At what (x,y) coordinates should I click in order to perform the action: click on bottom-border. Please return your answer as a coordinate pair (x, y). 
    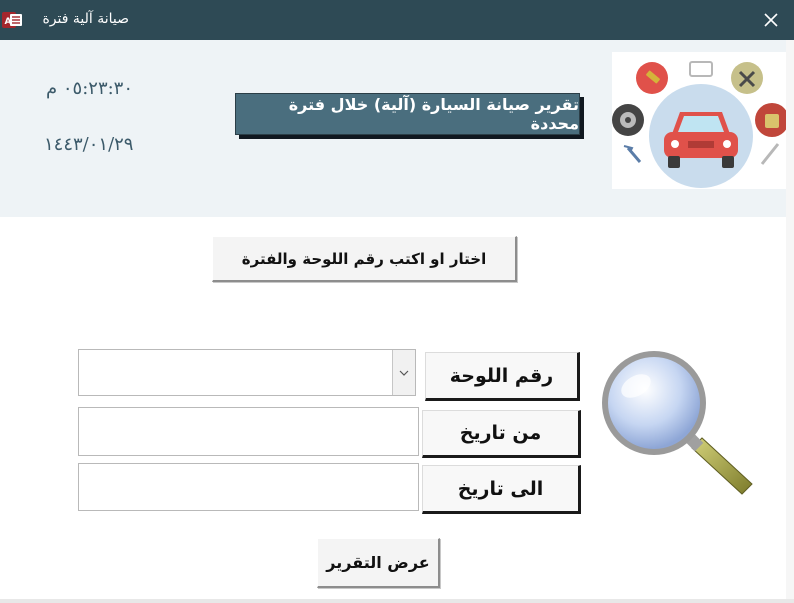
    Looking at the image, I should click on (397, 601).